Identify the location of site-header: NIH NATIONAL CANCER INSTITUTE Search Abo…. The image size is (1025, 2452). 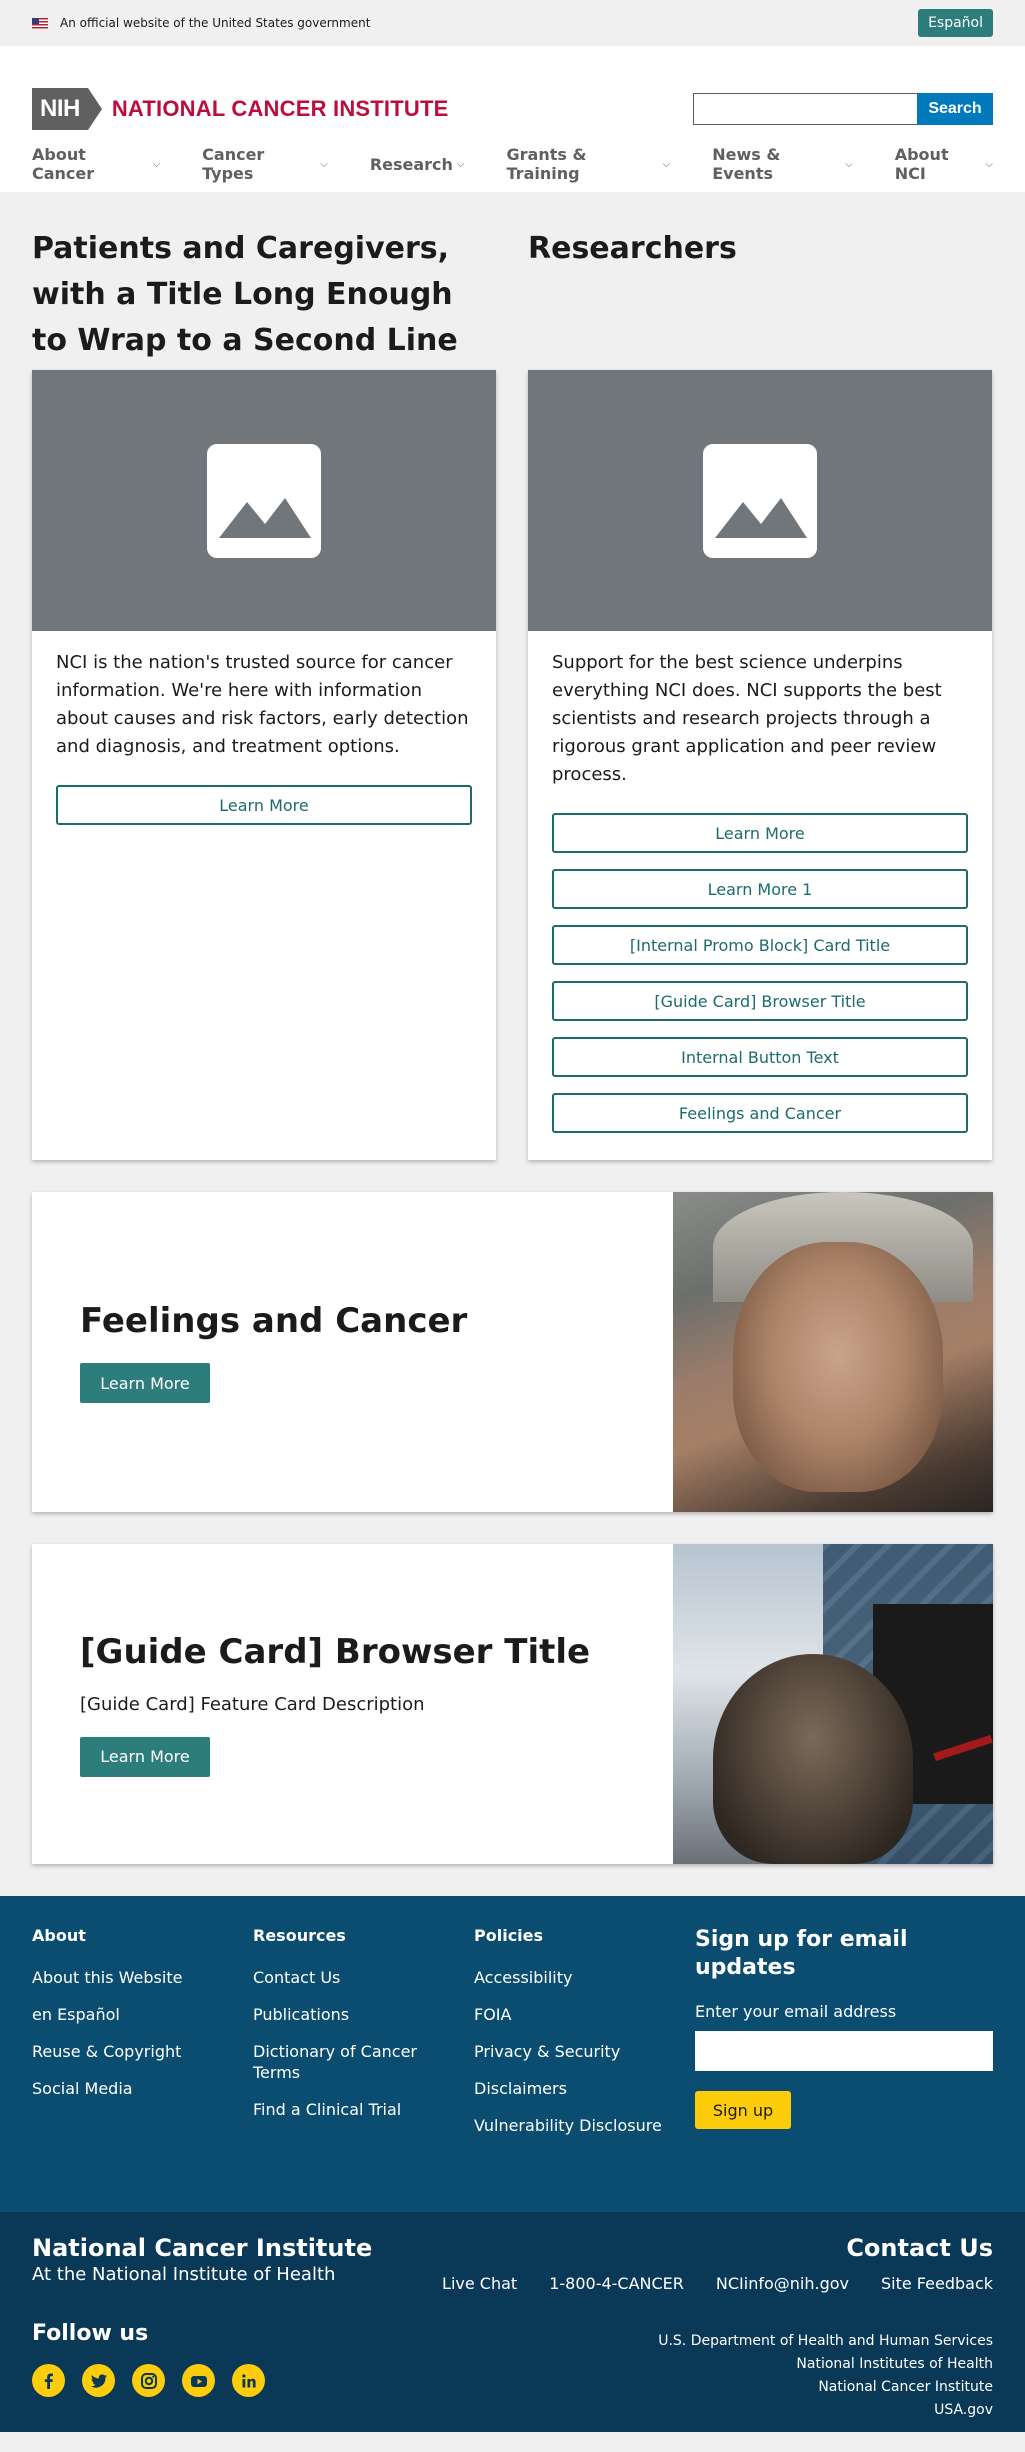
(512, 119).